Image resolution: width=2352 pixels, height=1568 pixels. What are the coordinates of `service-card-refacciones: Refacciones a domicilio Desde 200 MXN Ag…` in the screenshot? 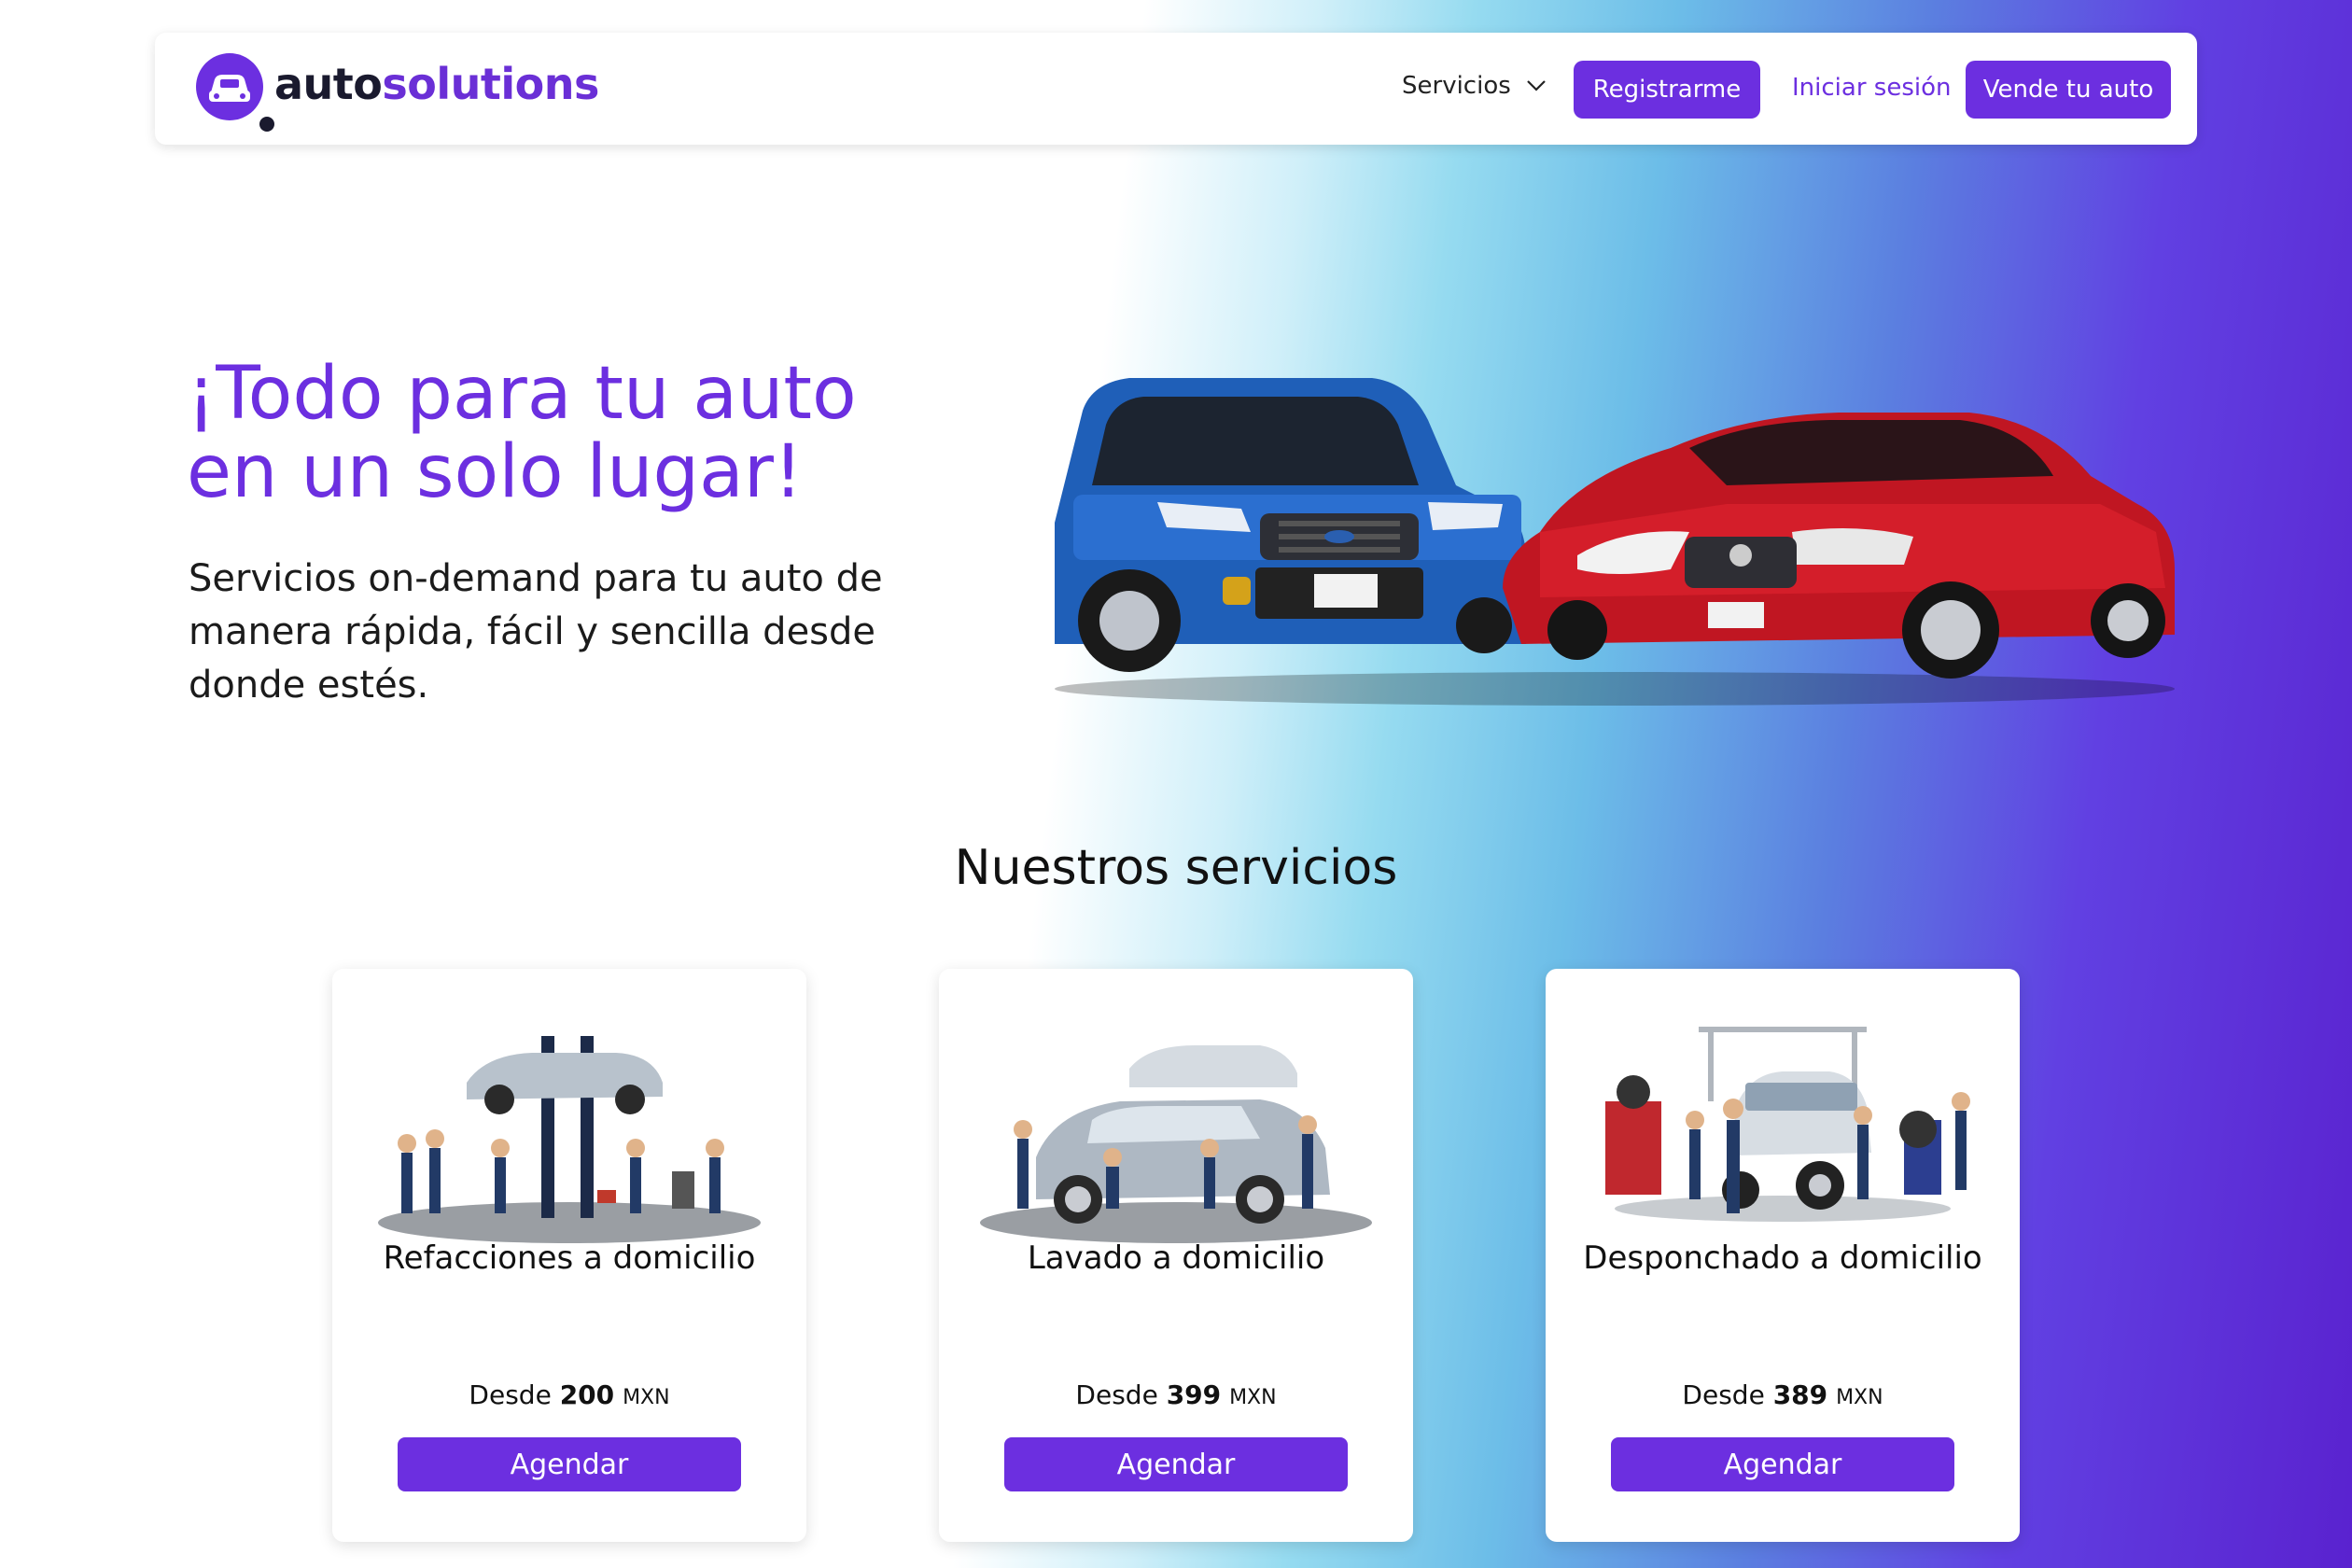 It's located at (569, 1255).